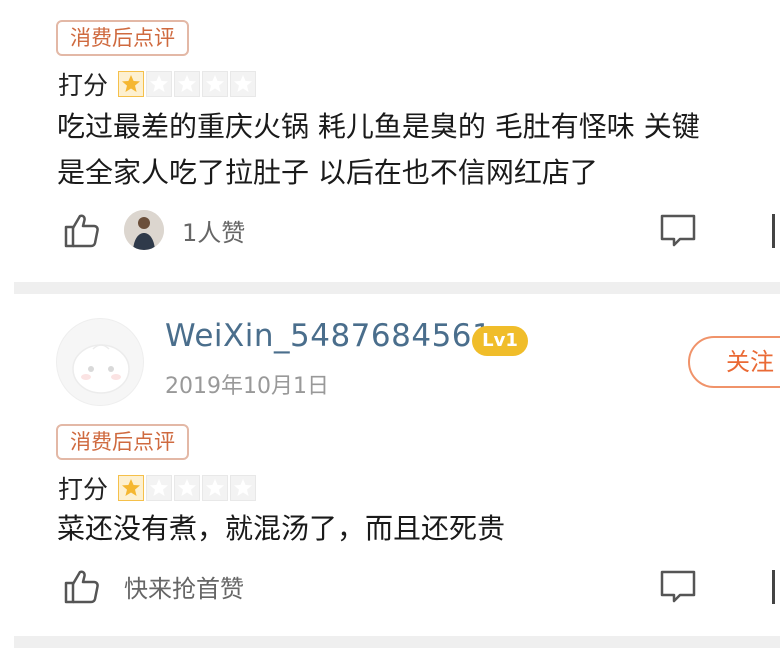 This screenshot has width=780, height=648. What do you see at coordinates (328, 336) in the screenshot?
I see `username: WeiXin_5487684561` at bounding box center [328, 336].